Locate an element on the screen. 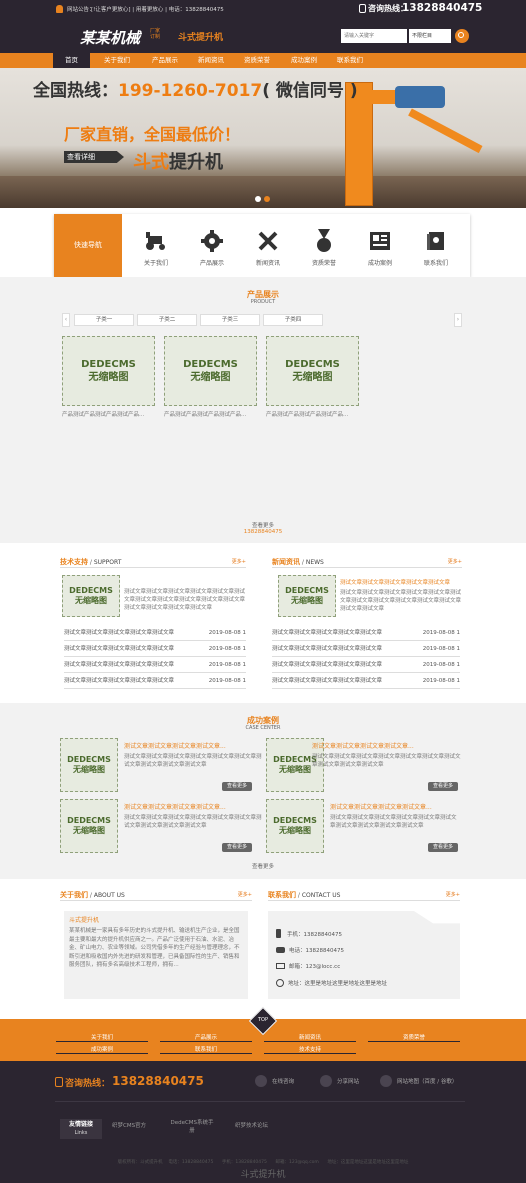  products-subtitle: PRODUCT is located at coordinates (263, 302).